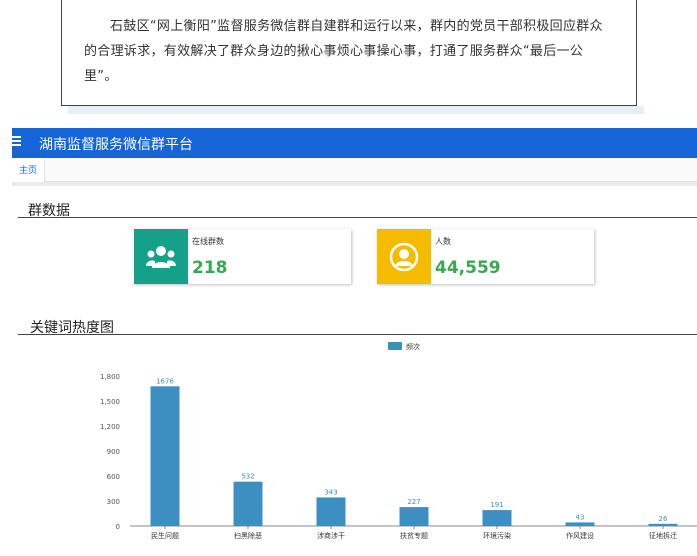 Image resolution: width=697 pixels, height=556 pixels. Describe the element at coordinates (395, 346) in the screenshot. I see `legend-swatch` at that location.